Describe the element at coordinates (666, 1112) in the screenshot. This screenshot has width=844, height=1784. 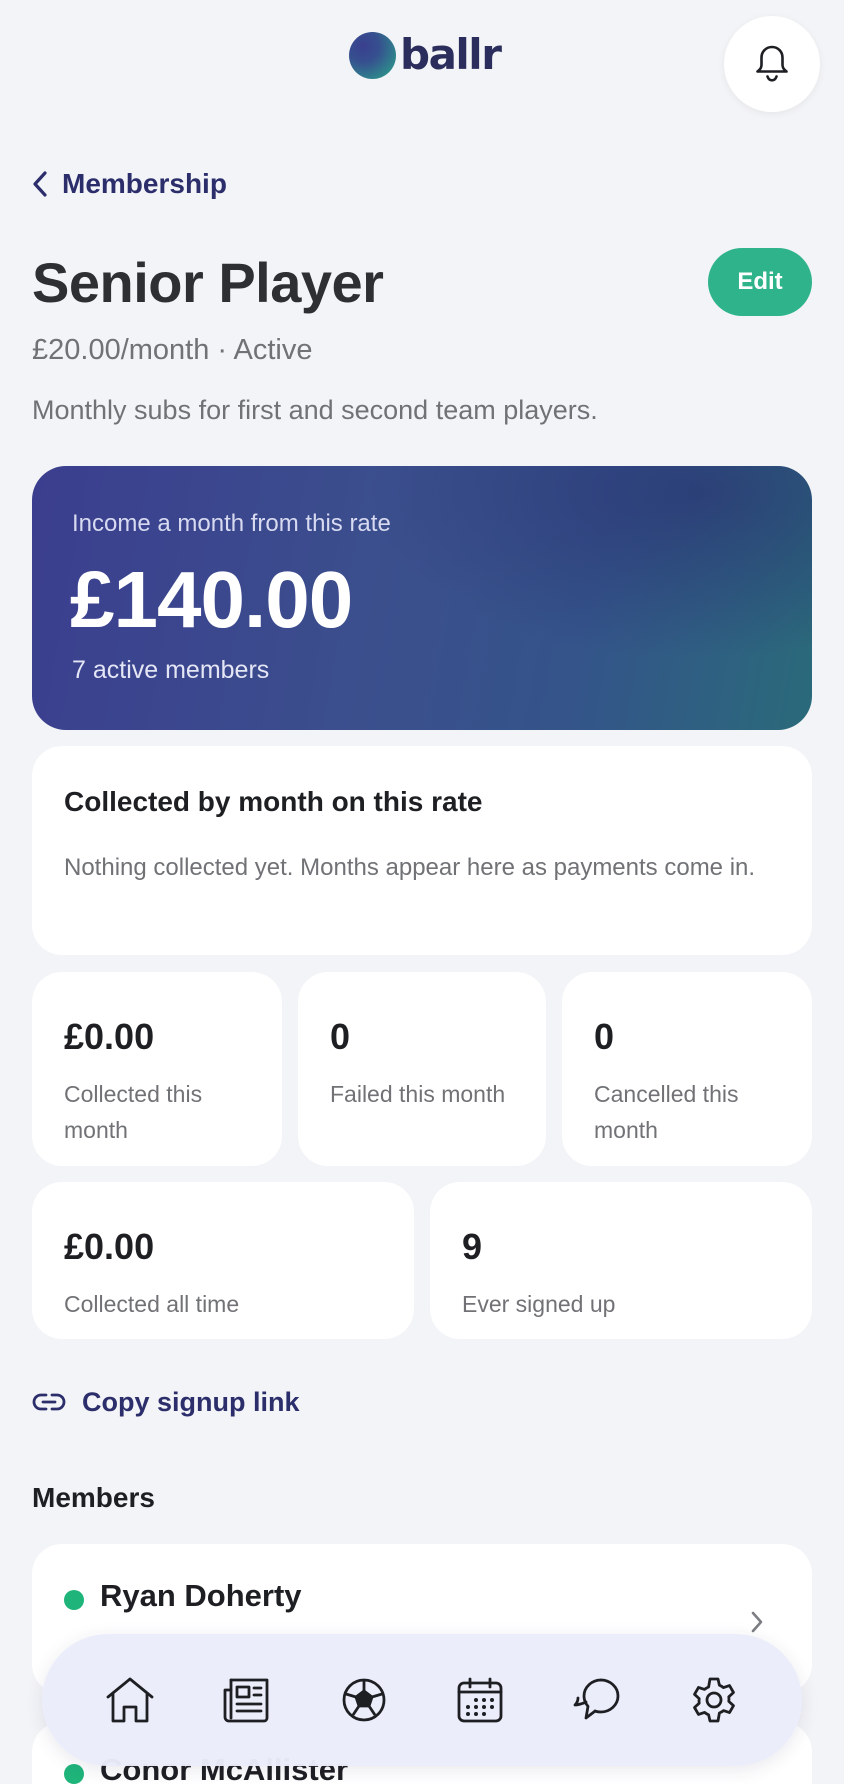
I see `stat-label: Cancelled this month` at that location.